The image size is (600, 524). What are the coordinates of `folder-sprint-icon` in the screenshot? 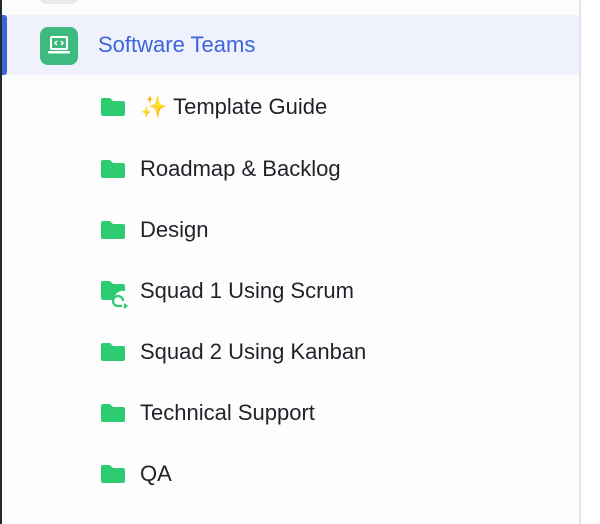 It's located at (114, 295).